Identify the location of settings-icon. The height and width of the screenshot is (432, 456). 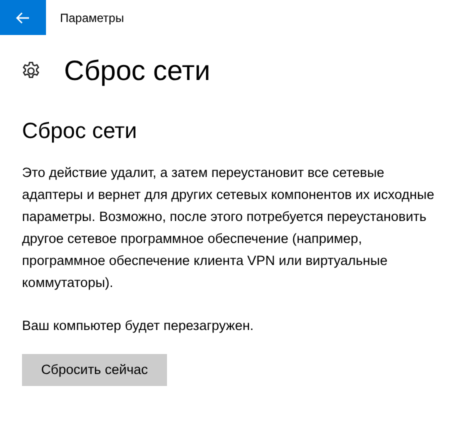
(31, 71).